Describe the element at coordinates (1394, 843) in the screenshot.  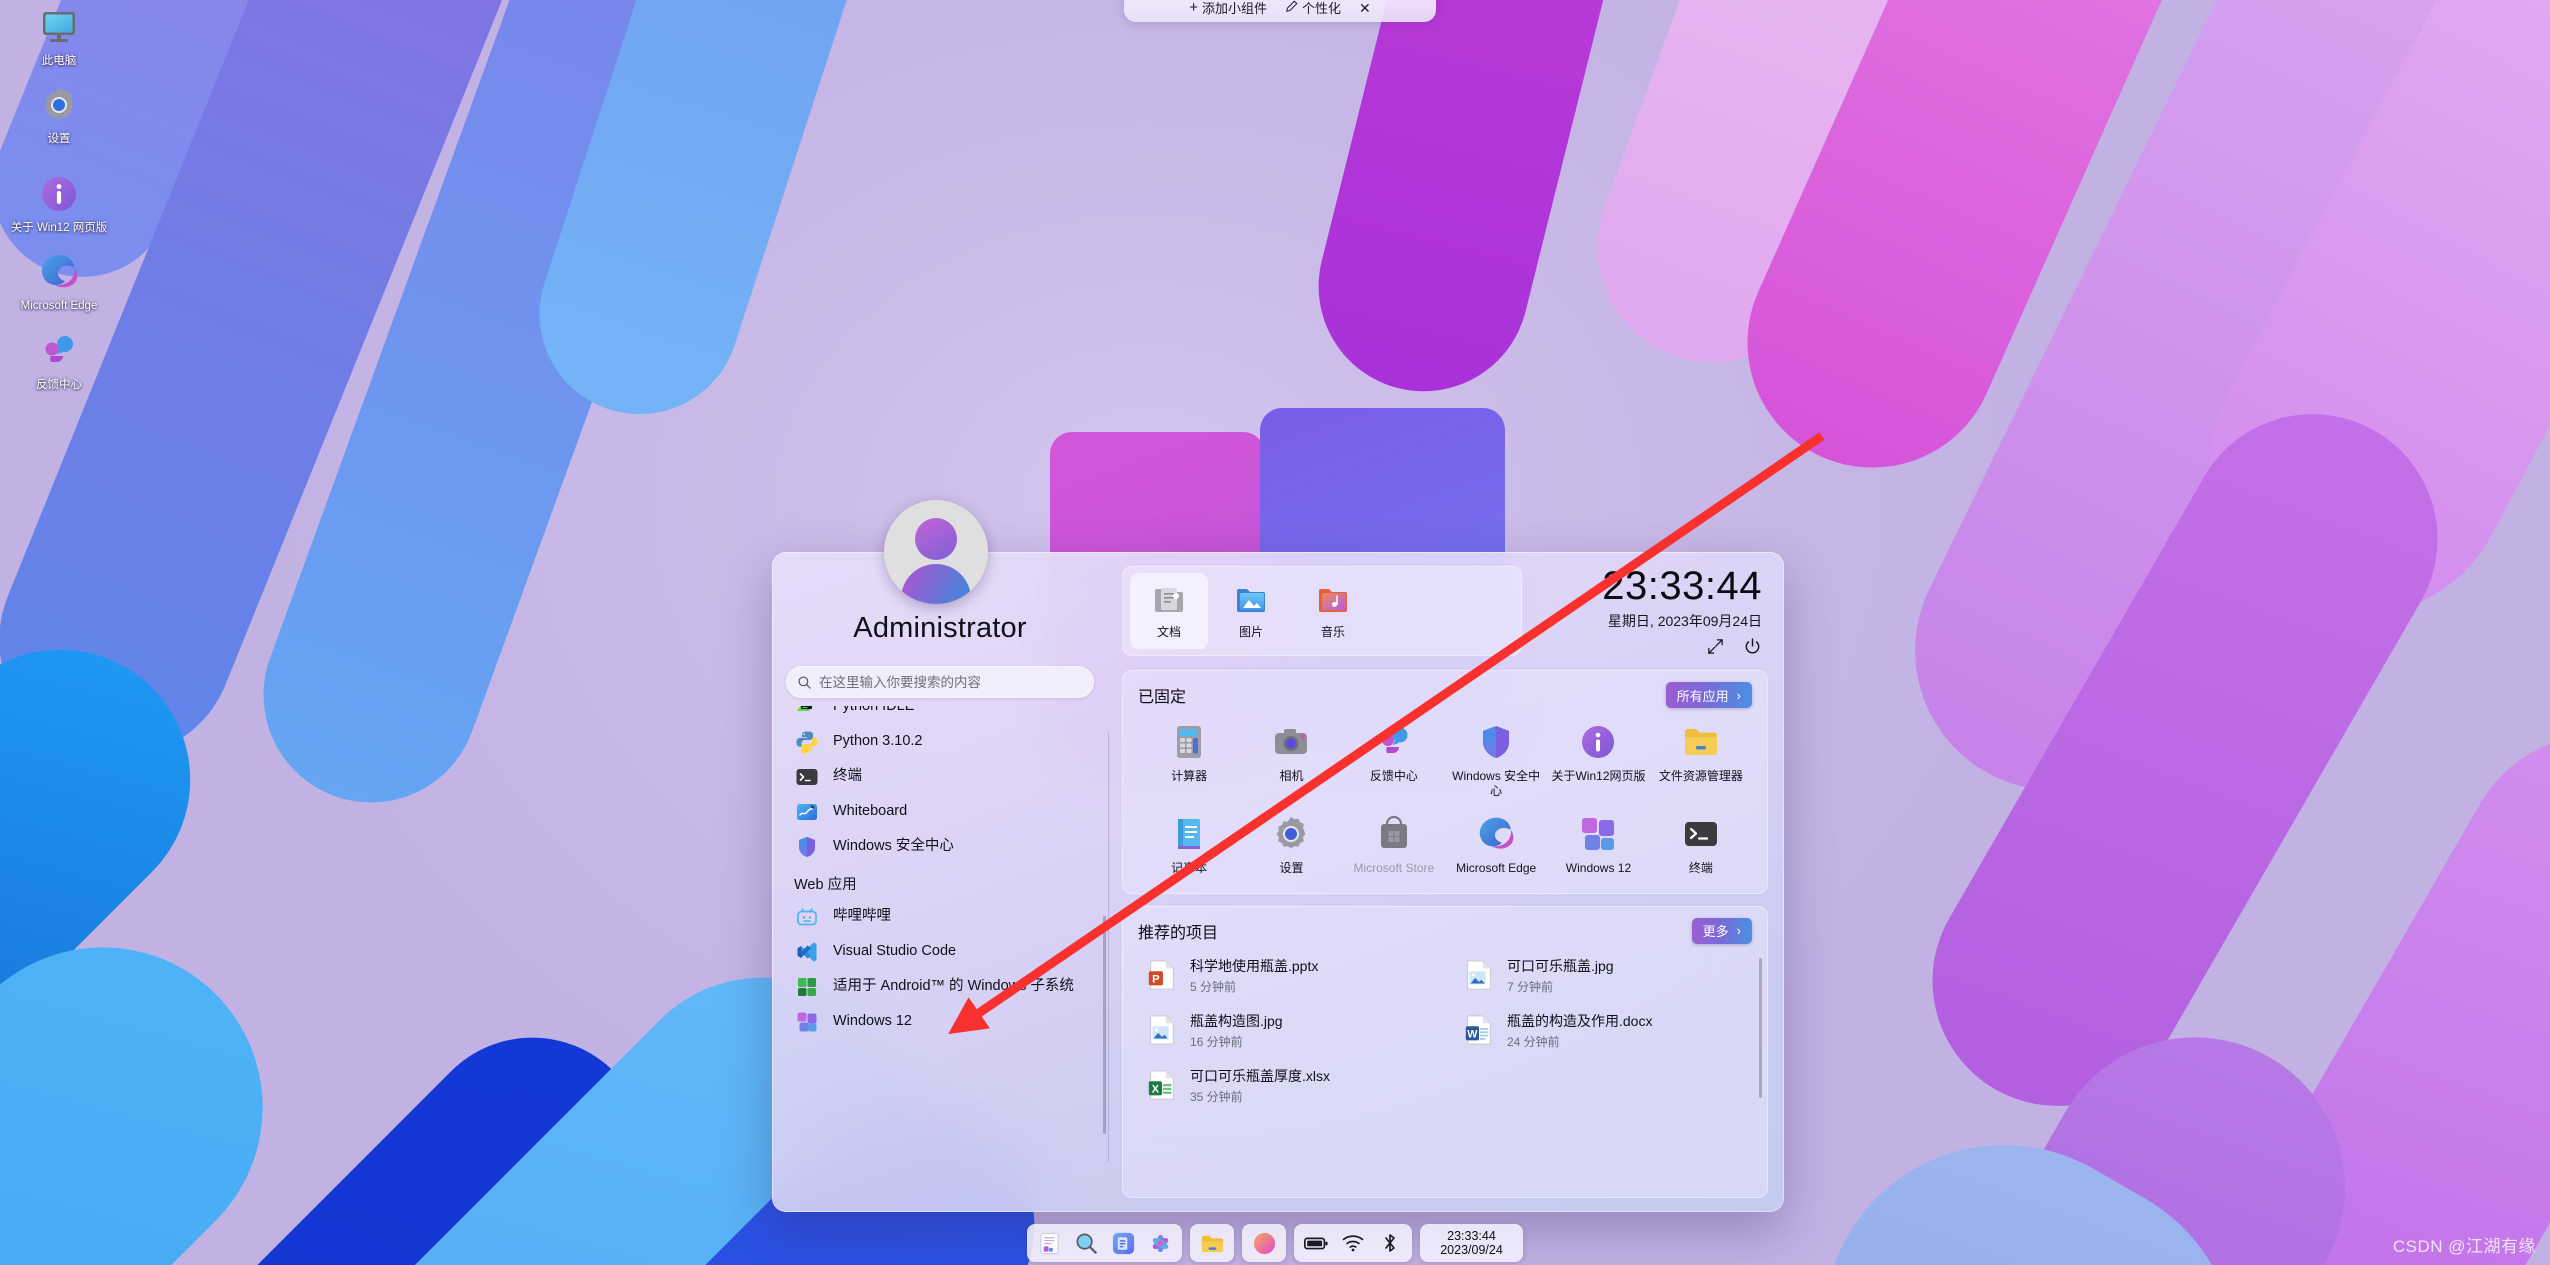
I see `pinned-item-microsoft-store: Microsoft Store` at that location.